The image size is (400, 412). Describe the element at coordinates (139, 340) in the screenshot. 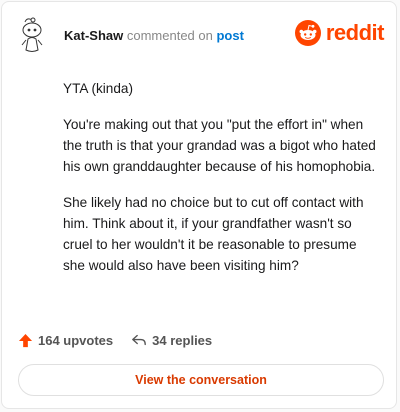

I see `reply-arrow-icon` at that location.